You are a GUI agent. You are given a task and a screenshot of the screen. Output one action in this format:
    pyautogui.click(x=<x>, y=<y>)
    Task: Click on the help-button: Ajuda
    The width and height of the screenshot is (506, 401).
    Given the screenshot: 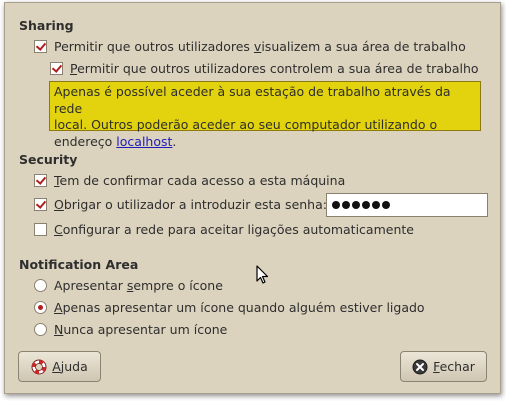 What is the action you would take?
    pyautogui.click(x=59, y=366)
    